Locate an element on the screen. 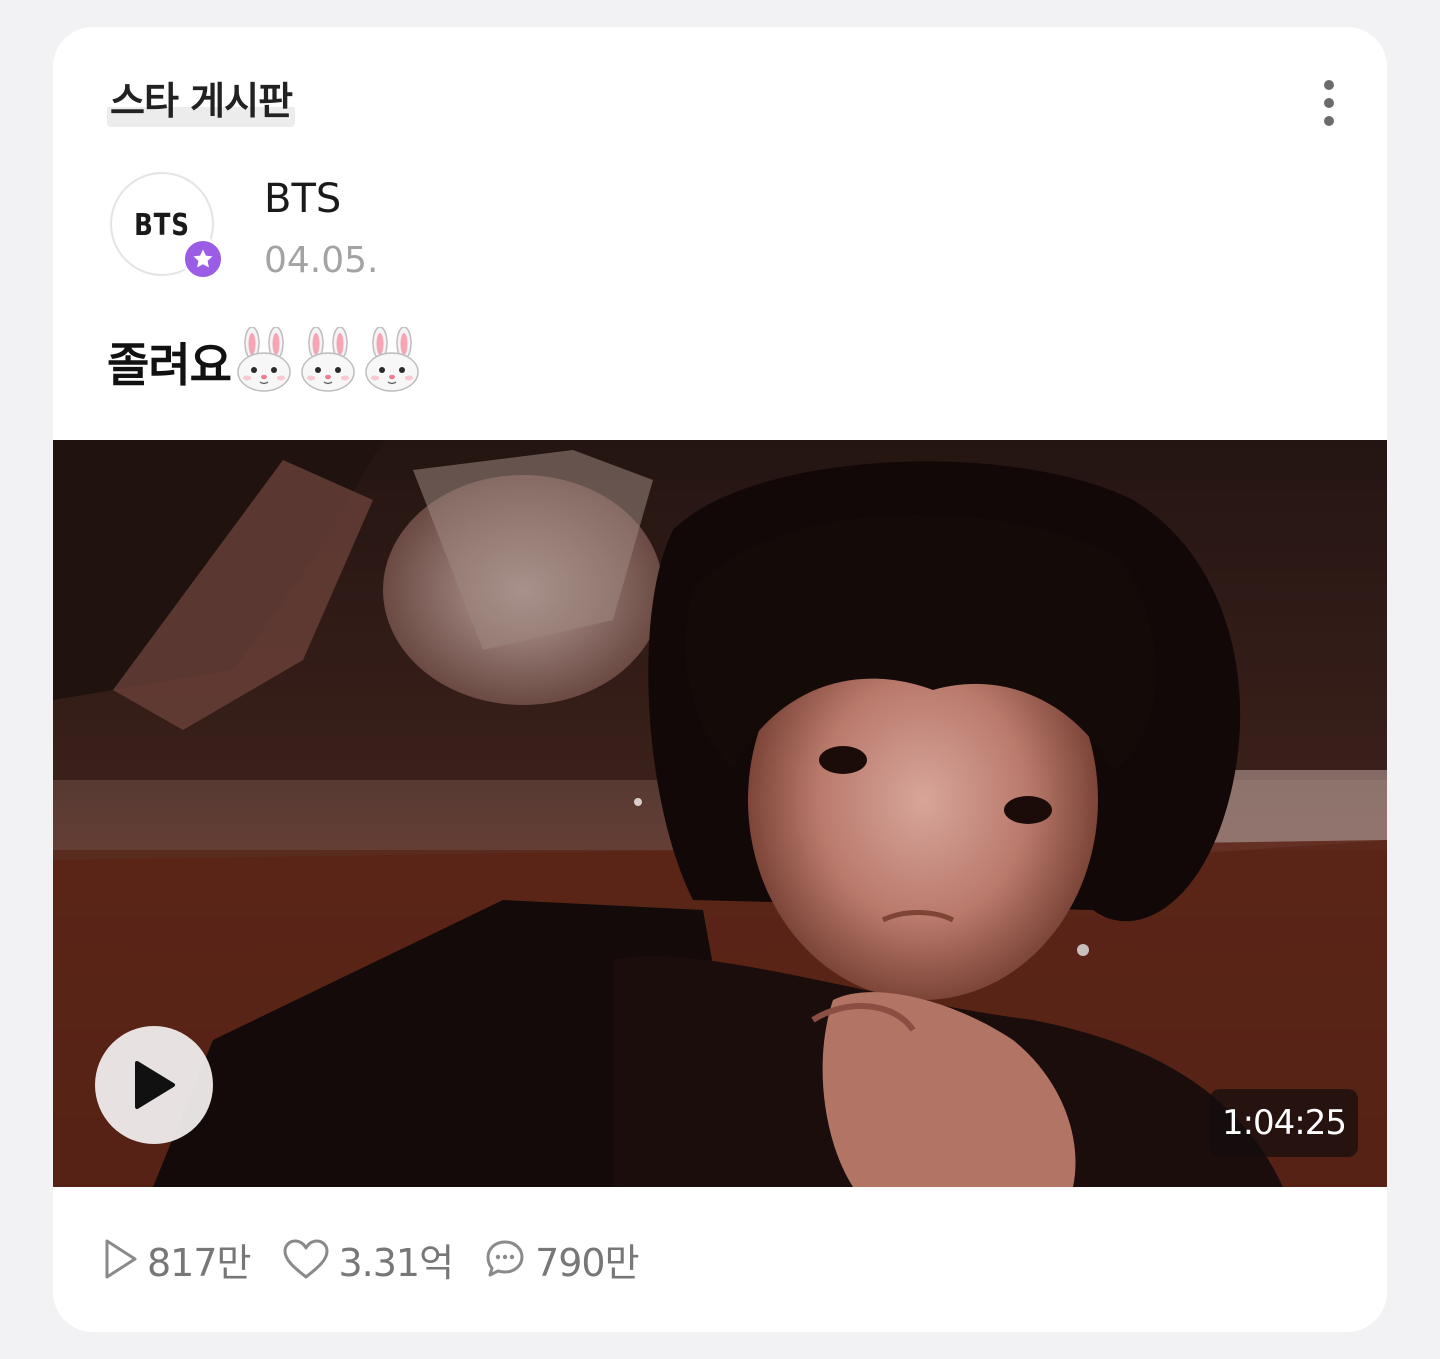 This screenshot has width=1440, height=1359. more-options-button is located at coordinates (1329, 103).